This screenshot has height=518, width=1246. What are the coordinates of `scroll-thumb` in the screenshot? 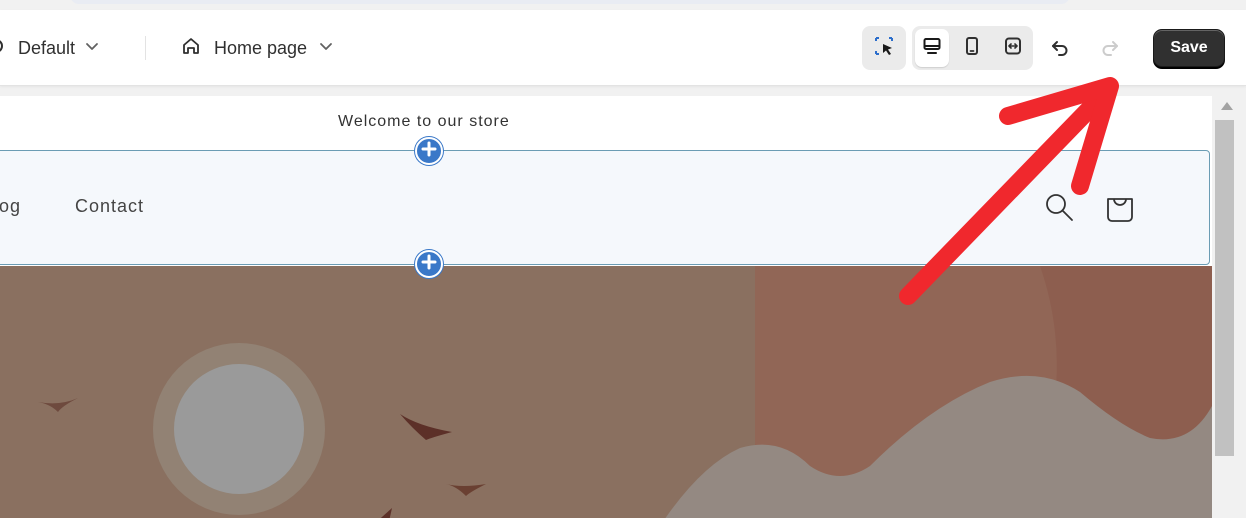 It's located at (1224, 288).